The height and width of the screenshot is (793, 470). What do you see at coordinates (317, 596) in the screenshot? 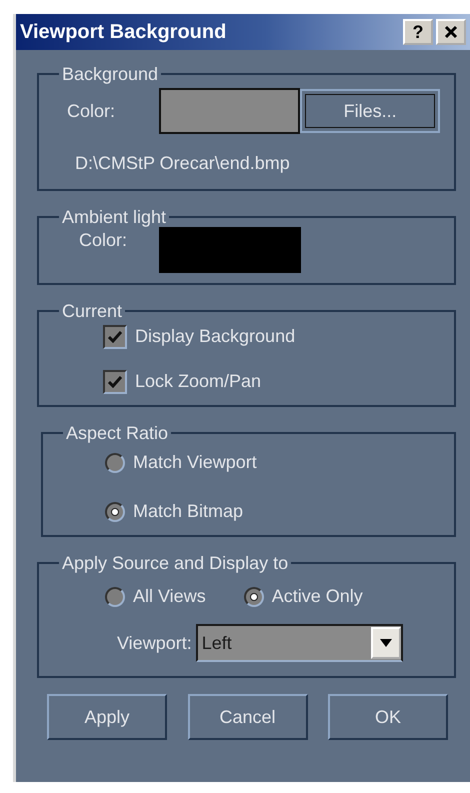
I see `radio-label: Active Only` at bounding box center [317, 596].